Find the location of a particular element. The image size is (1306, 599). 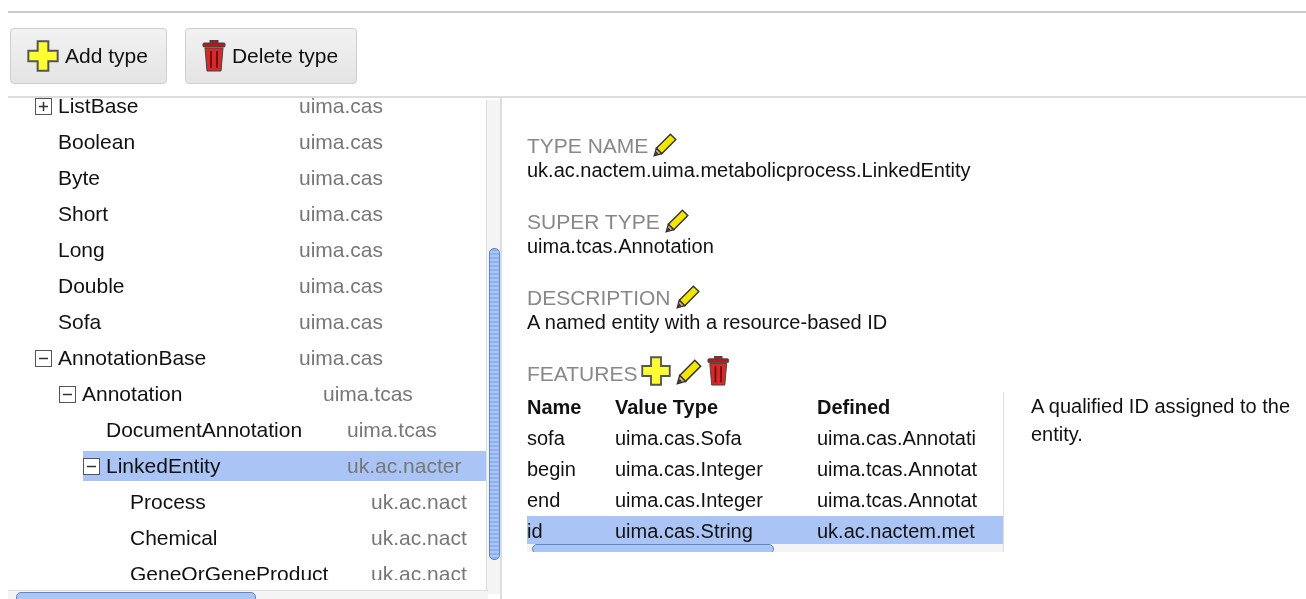

column-header: Defined is located at coordinates (854, 407).